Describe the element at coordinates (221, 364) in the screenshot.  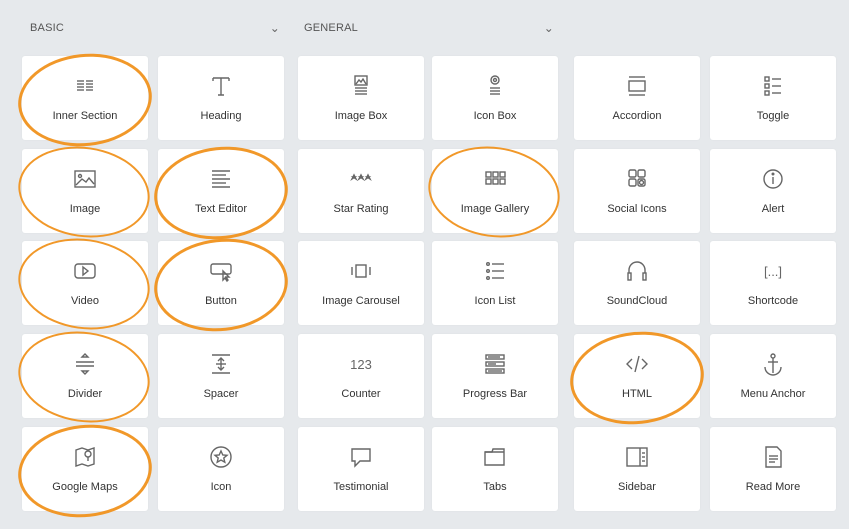
I see `spacer-icon` at that location.